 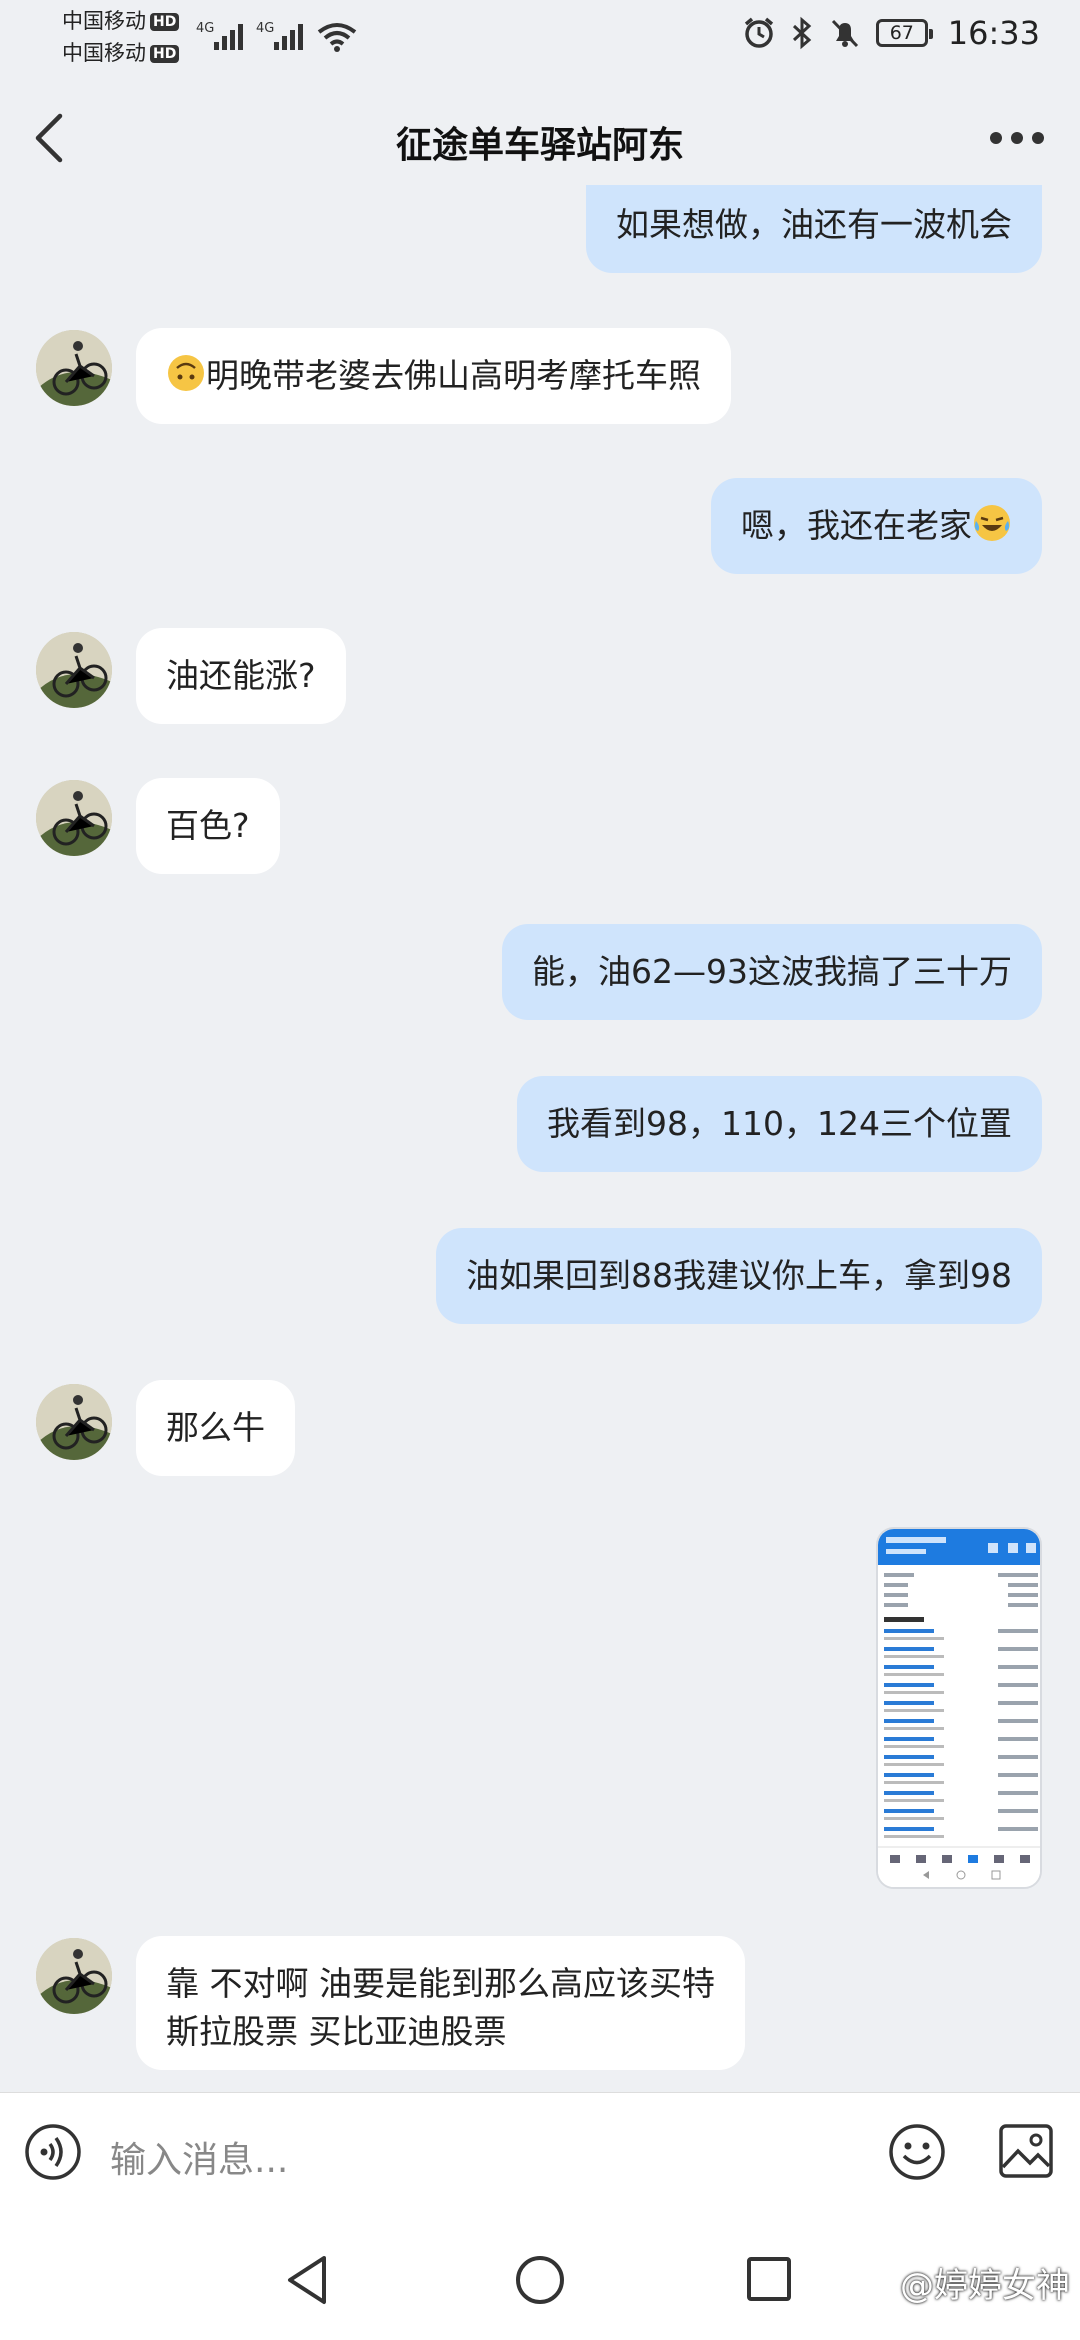 What do you see at coordinates (539, 145) in the screenshot?
I see `chat-title: 征途单车驿站阿东` at bounding box center [539, 145].